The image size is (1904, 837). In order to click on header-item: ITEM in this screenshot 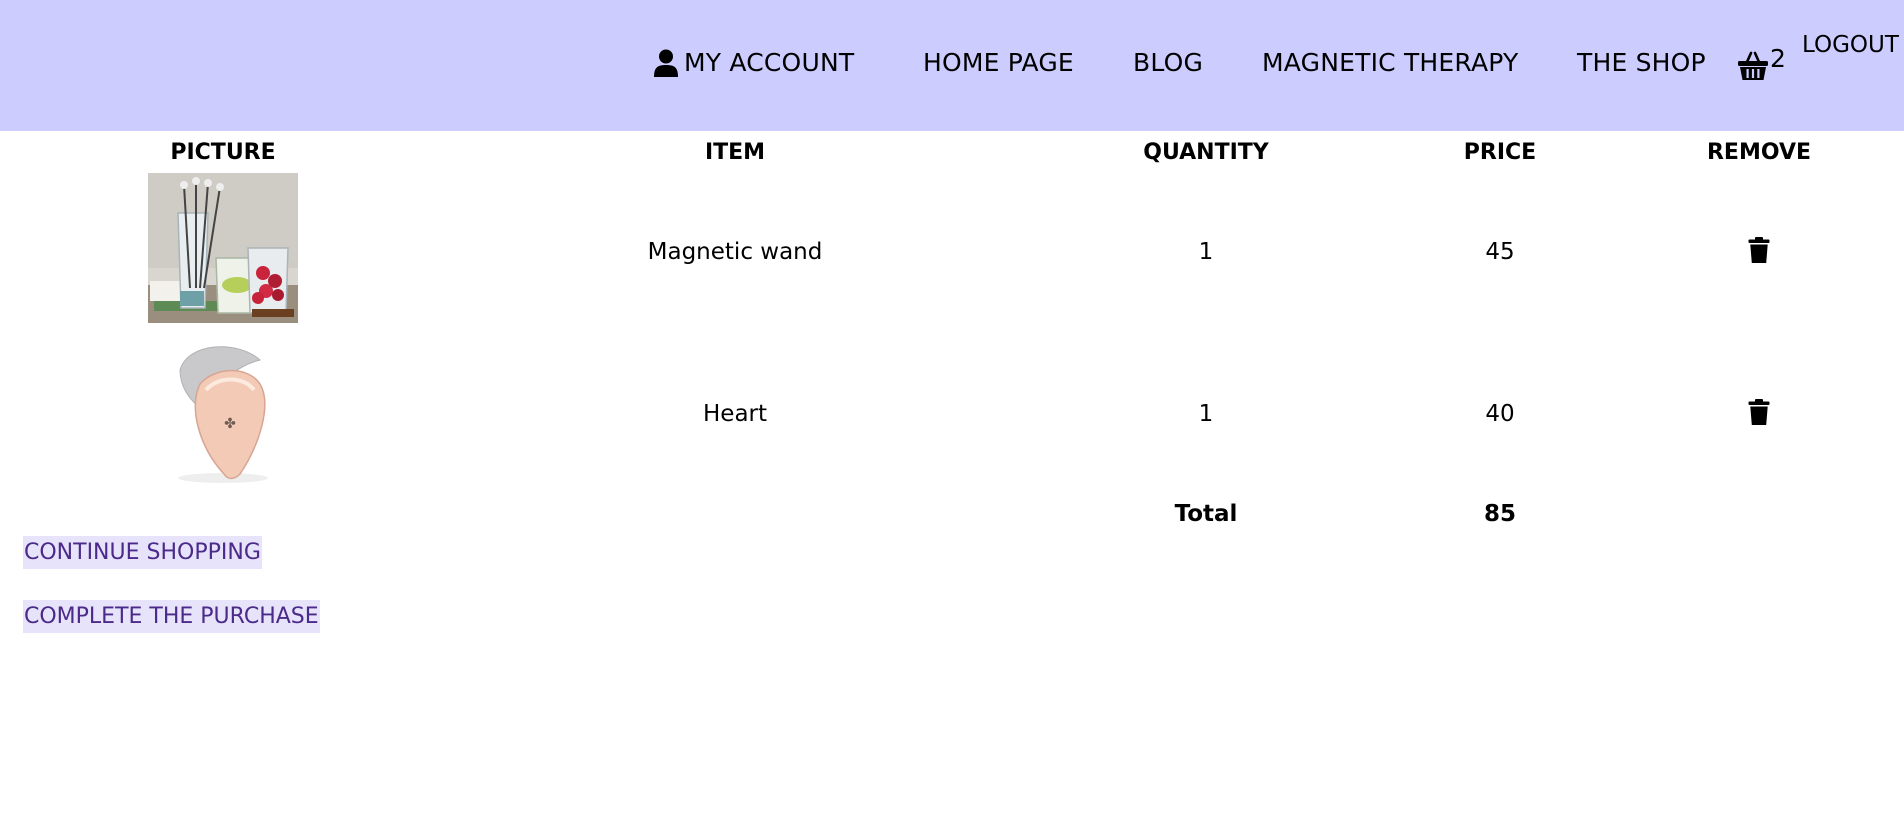, I will do `click(735, 152)`.